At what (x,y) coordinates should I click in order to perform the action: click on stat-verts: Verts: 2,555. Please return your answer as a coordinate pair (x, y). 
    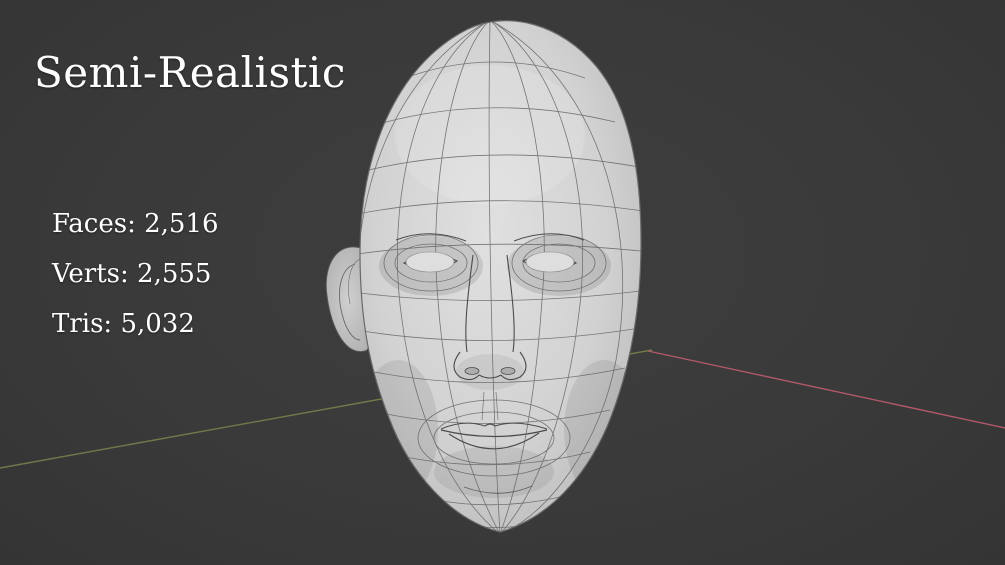
    Looking at the image, I should click on (132, 274).